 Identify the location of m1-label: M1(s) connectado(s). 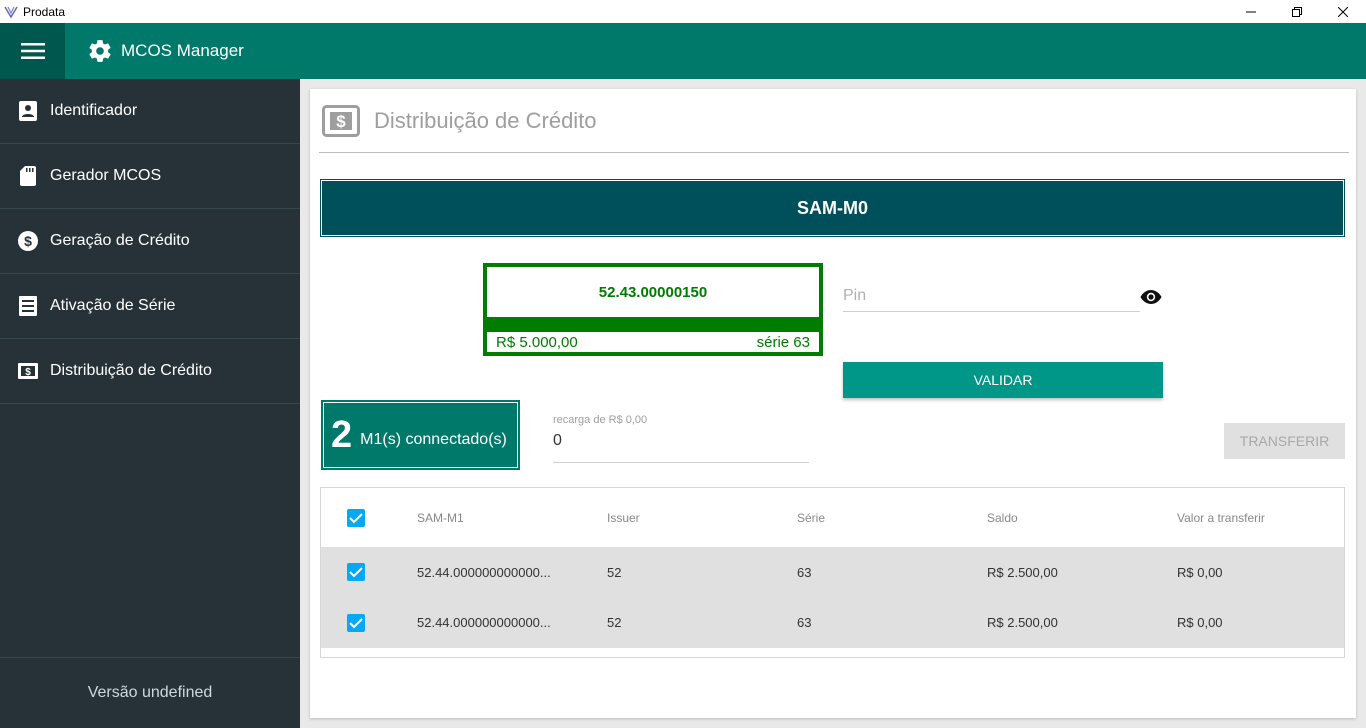
(433, 439).